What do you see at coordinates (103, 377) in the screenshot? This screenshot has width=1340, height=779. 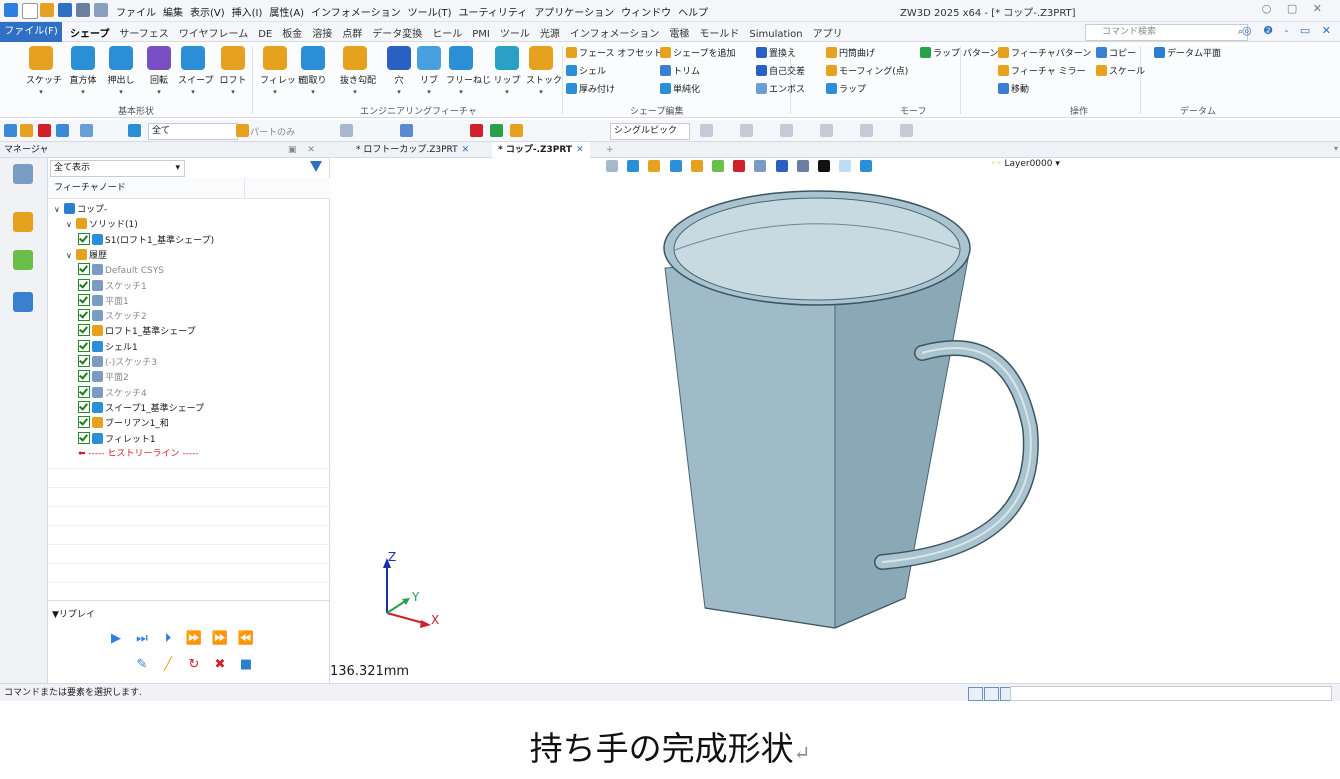 I see `tree-node: 平面2` at bounding box center [103, 377].